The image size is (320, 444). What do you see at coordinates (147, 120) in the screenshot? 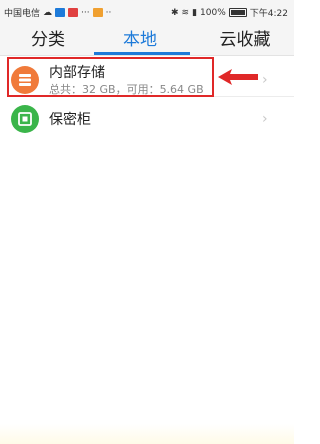
I see `list-item-safe: 保密柜 ›` at bounding box center [147, 120].